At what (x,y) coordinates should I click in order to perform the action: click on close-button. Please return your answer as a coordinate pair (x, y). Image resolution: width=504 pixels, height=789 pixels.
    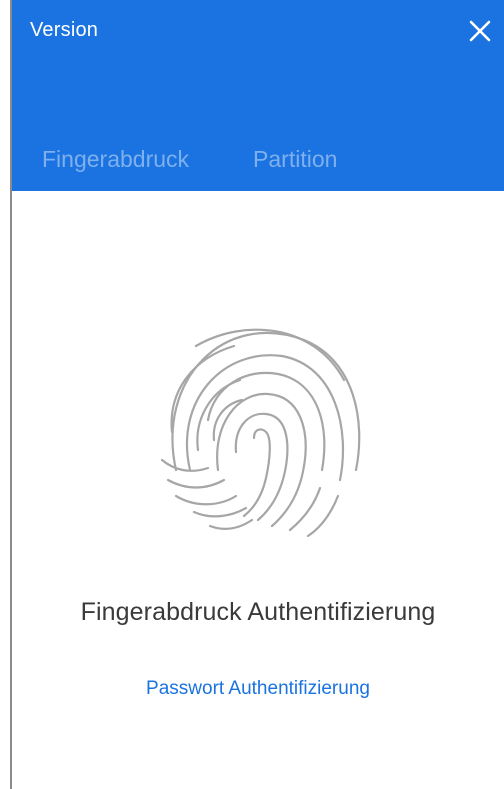
    Looking at the image, I should click on (480, 31).